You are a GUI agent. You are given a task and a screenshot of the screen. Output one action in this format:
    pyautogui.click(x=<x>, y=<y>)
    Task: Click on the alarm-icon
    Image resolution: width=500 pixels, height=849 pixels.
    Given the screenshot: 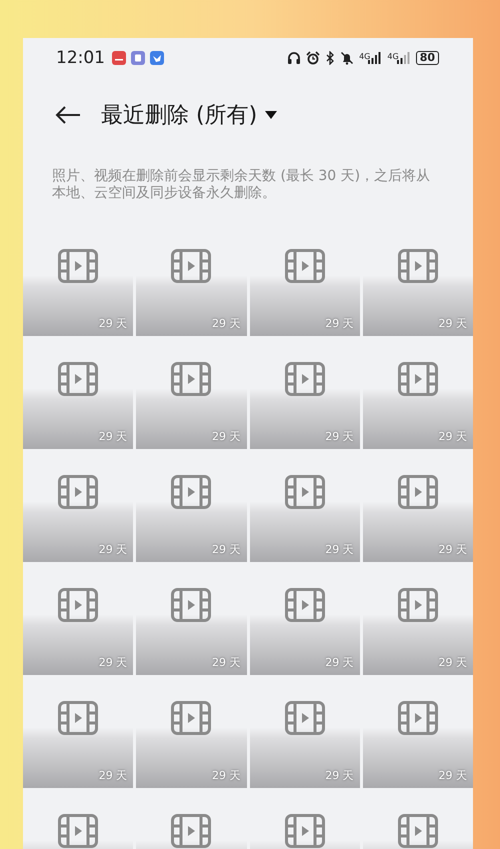 What is the action you would take?
    pyautogui.click(x=313, y=58)
    